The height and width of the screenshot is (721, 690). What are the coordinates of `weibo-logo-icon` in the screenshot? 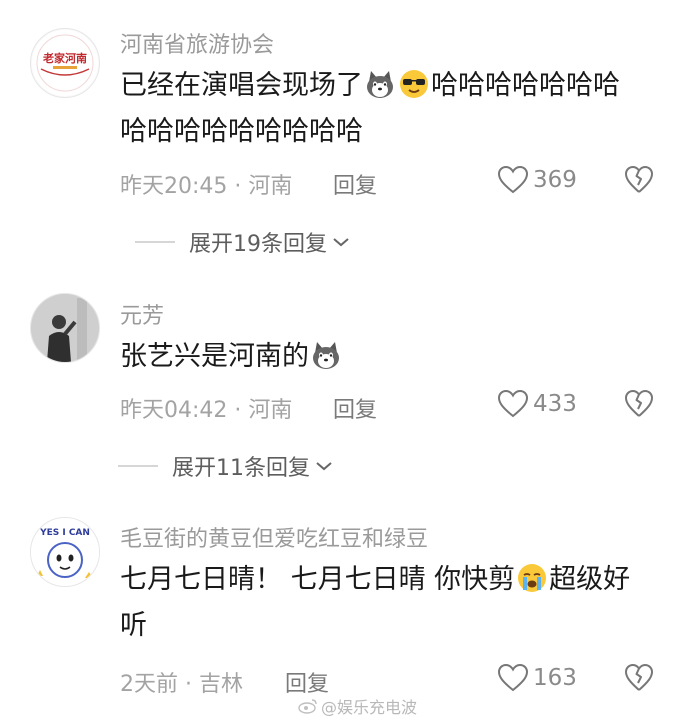 It's located at (307, 706).